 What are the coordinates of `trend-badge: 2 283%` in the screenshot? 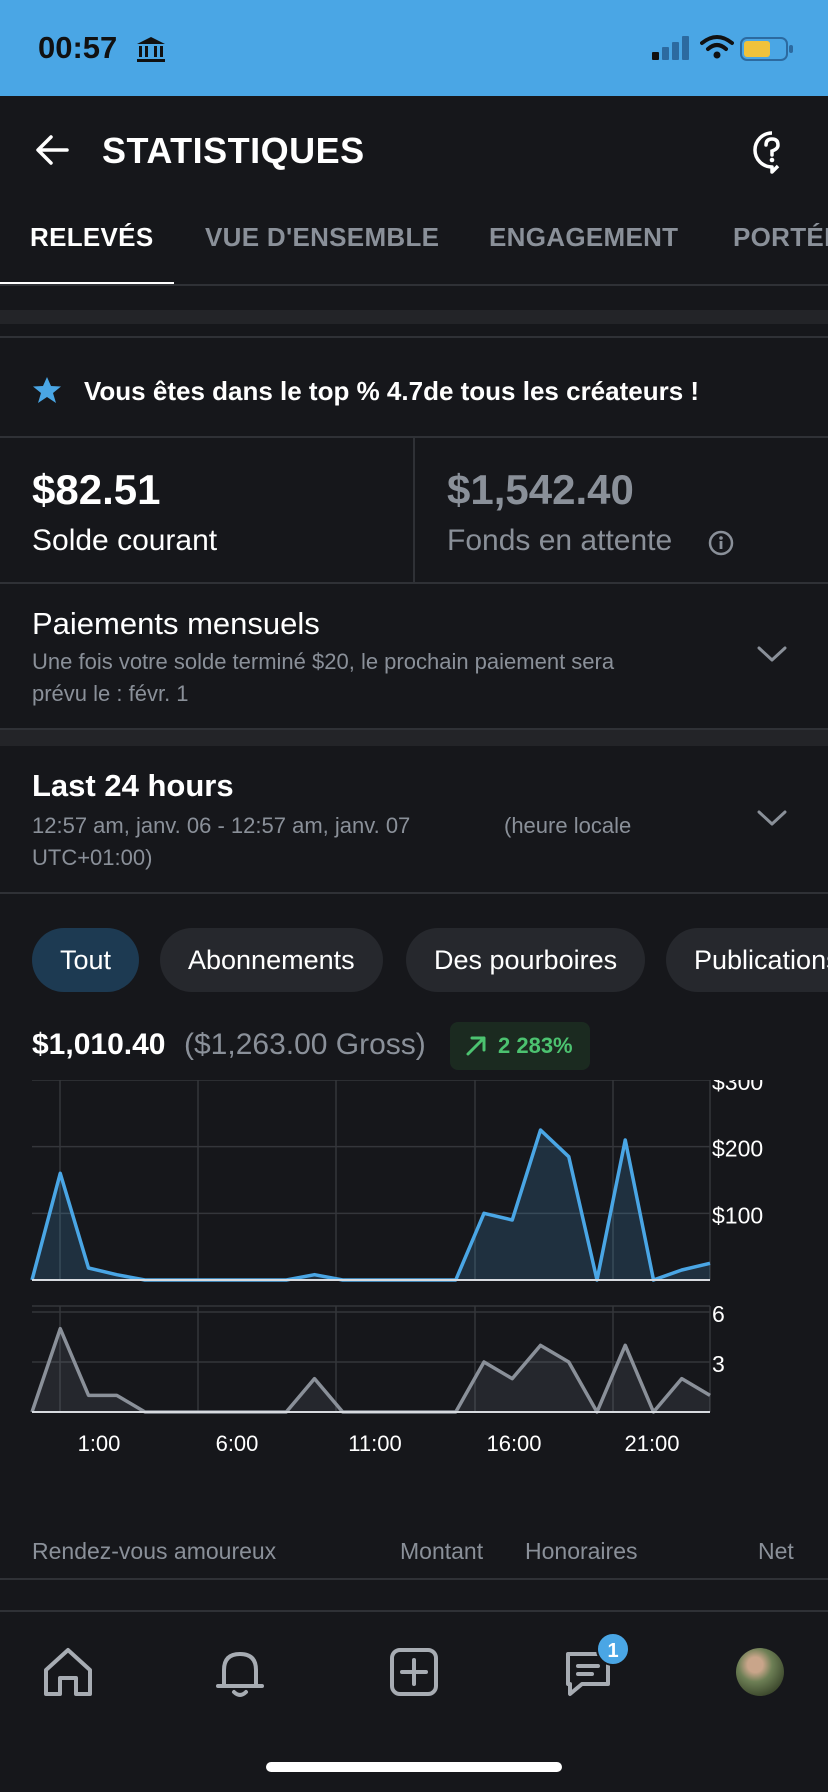 It's located at (520, 1046).